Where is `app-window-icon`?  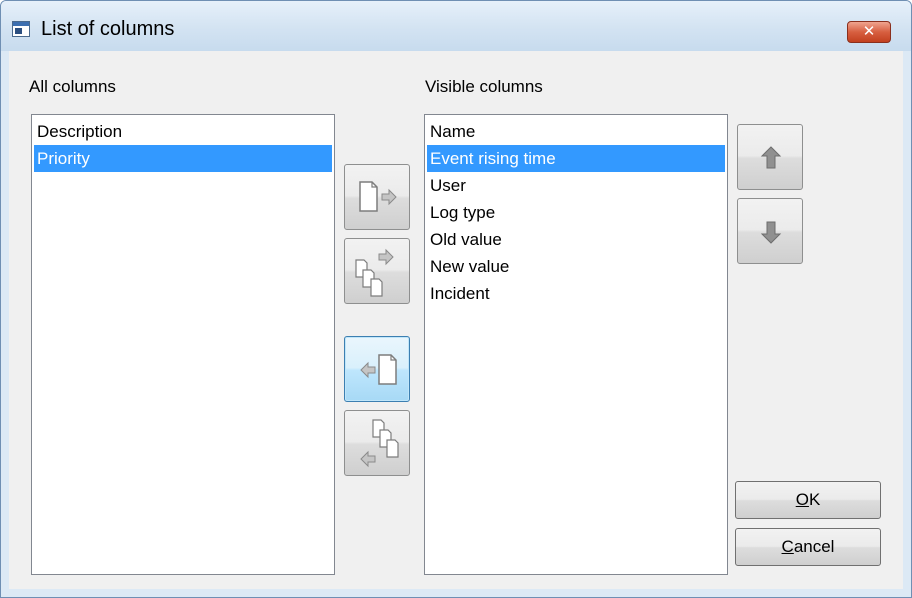
app-window-icon is located at coordinates (21, 29).